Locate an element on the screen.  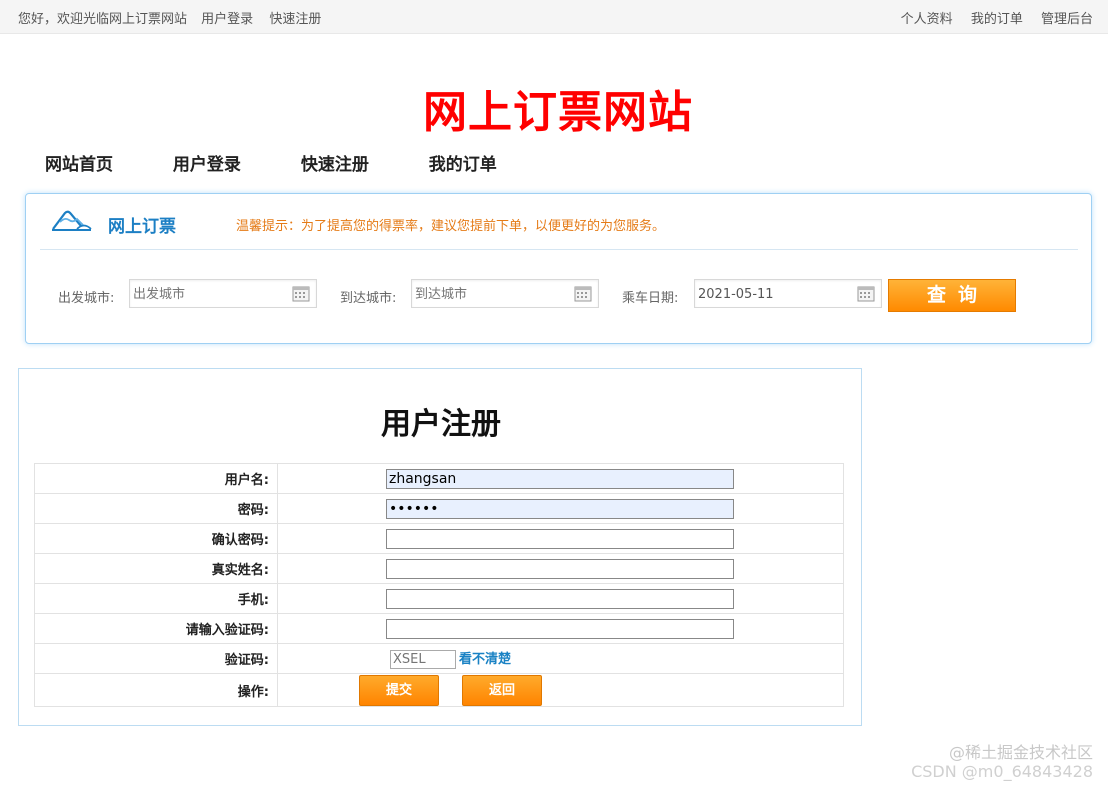
form-row-phone: 手机: is located at coordinates (439, 598).